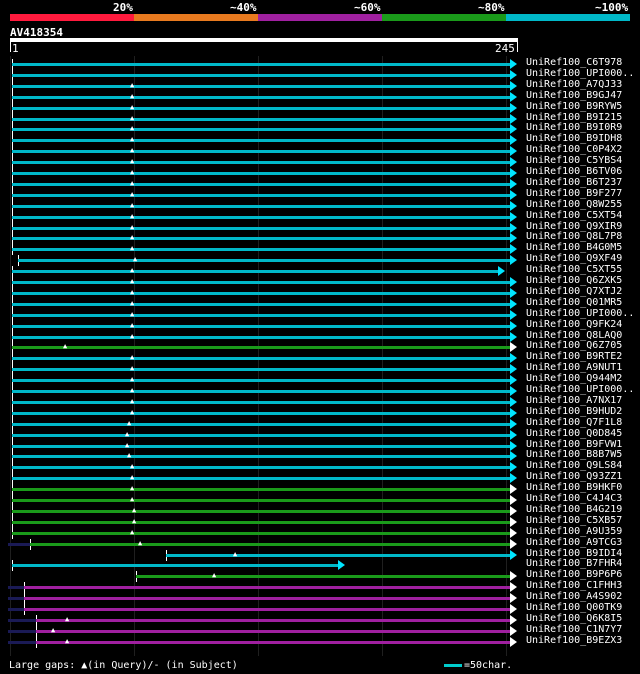  Describe the element at coordinates (574, 204) in the screenshot. I see `hit-name-link: UniRef100_Q8W255` at that location.